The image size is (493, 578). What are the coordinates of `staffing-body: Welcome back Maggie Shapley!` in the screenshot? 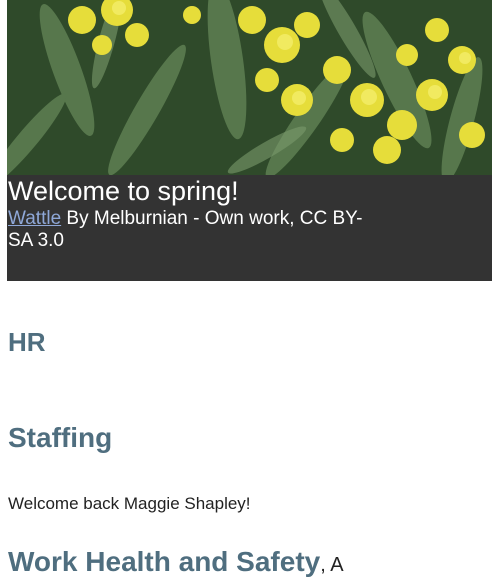 It's located at (129, 503).